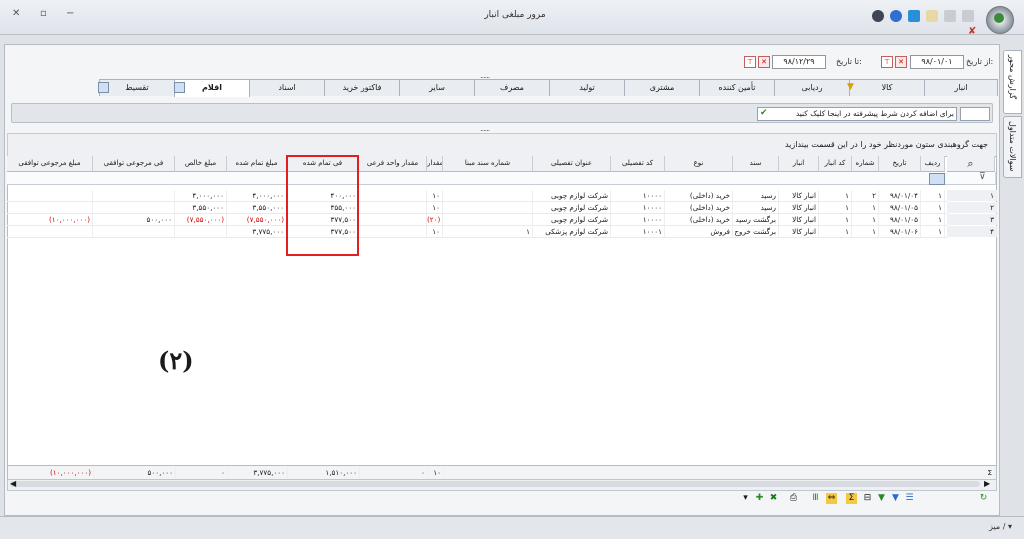 This screenshot has height=539, width=1024. What do you see at coordinates (756, 219) in the screenshot?
I see `cell-doc: برگشت رسید` at bounding box center [756, 219].